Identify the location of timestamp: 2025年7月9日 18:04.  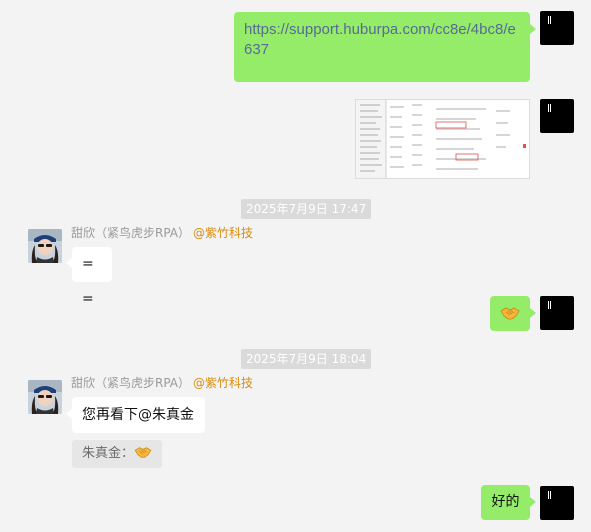
(306, 359).